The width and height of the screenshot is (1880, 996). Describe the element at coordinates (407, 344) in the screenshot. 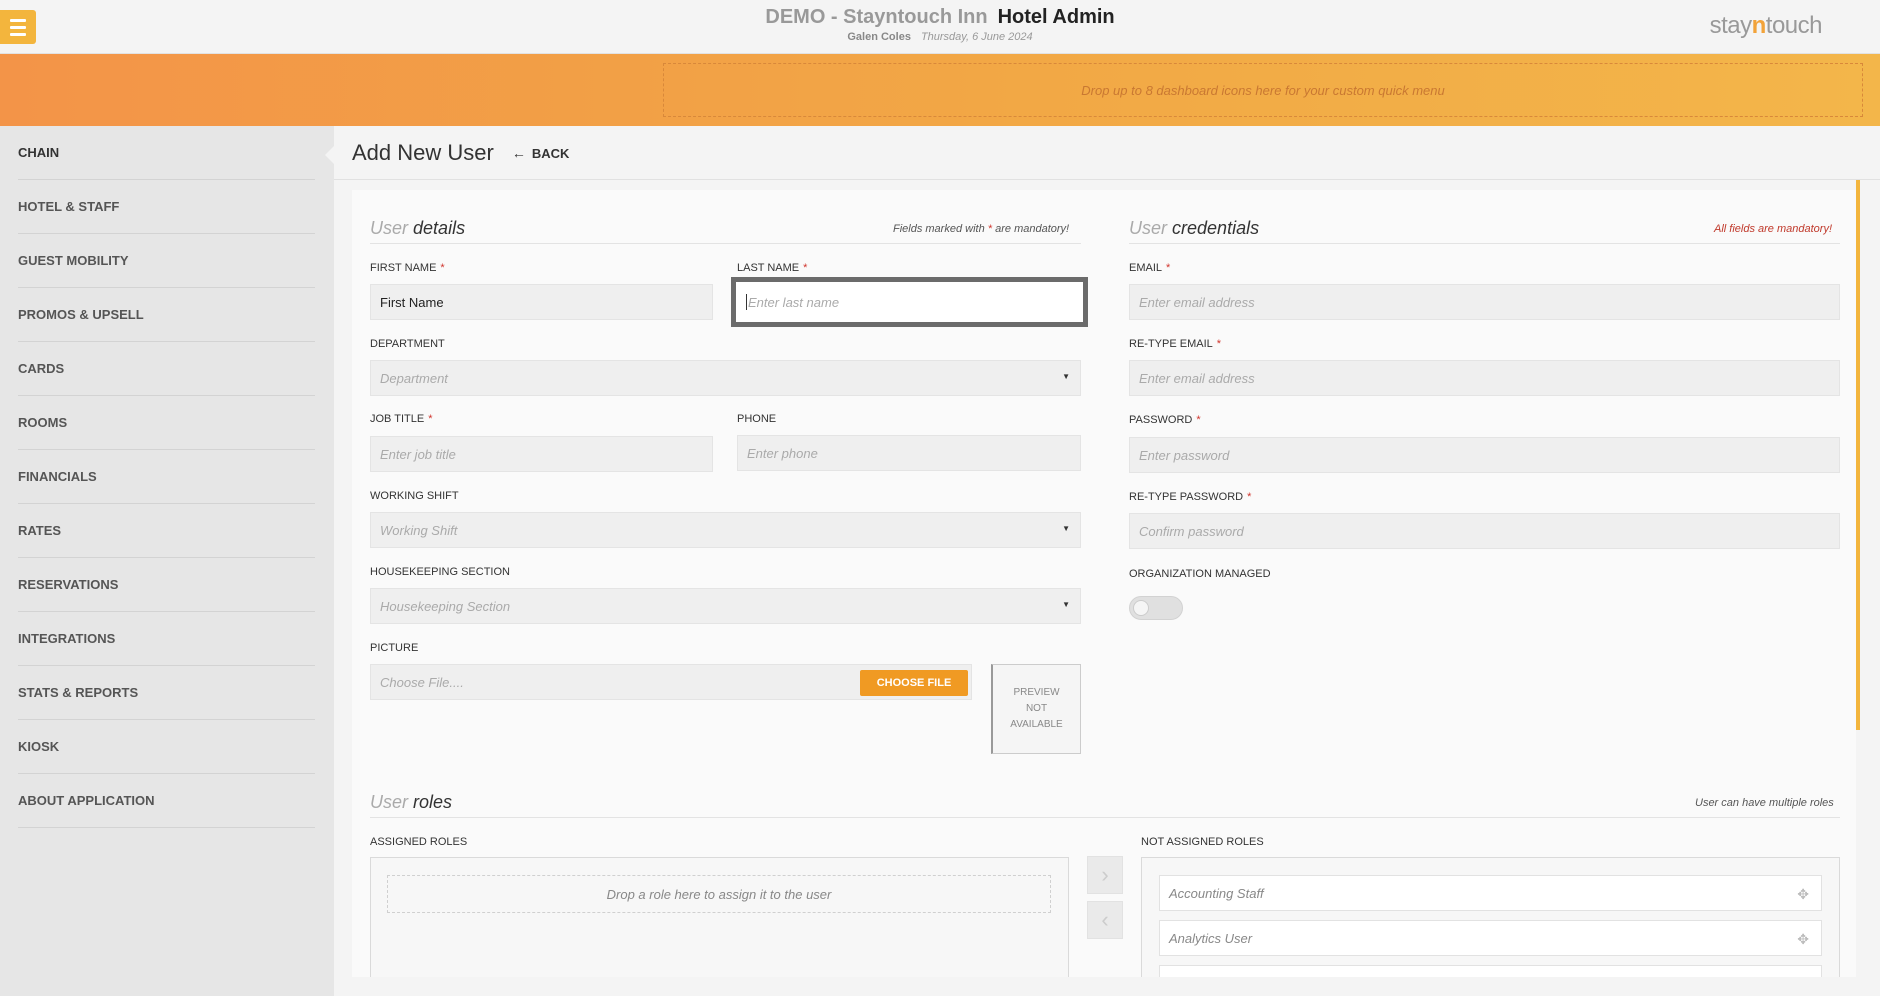

I see `department-label: DEPARTMENT` at that location.